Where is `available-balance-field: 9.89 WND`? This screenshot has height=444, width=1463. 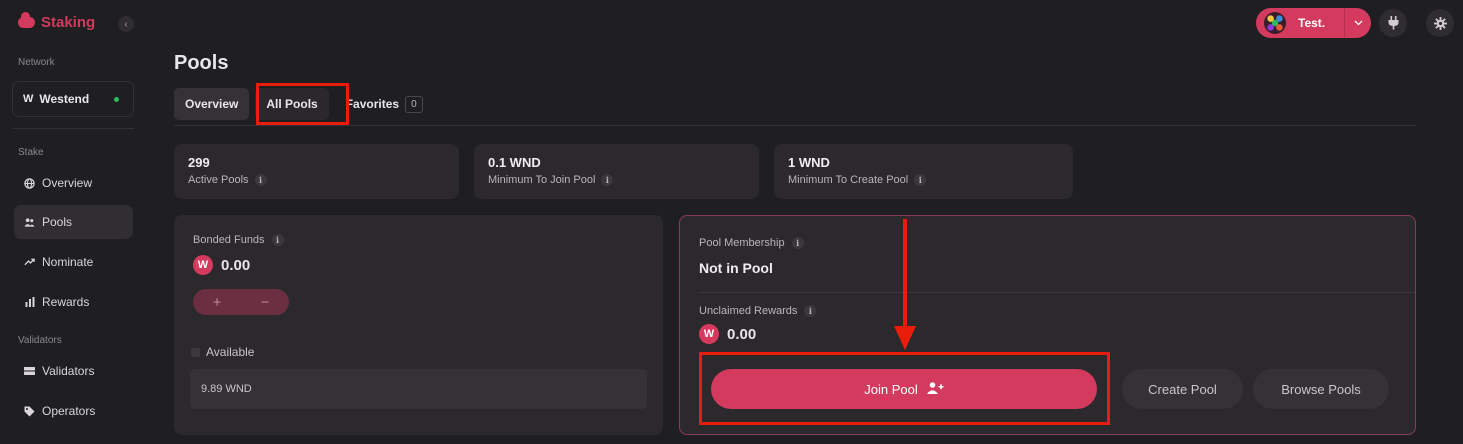
available-balance-field: 9.89 WND is located at coordinates (418, 389).